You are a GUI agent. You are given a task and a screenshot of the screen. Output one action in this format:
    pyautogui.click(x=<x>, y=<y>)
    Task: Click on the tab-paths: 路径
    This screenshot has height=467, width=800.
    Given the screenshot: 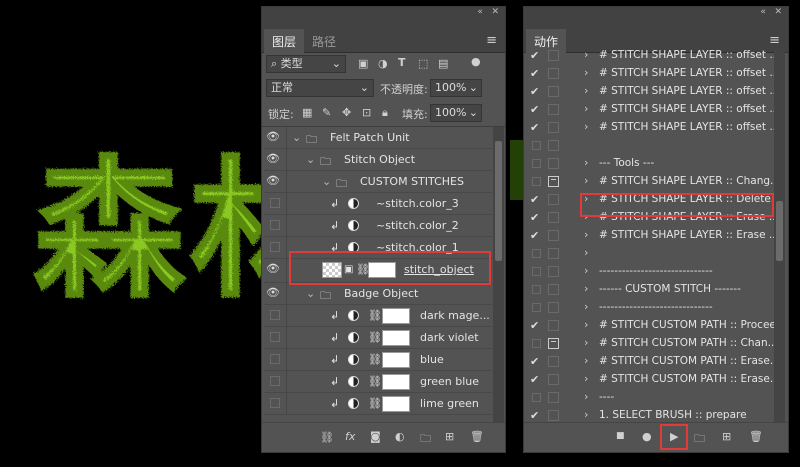 What is the action you would take?
    pyautogui.click(x=324, y=41)
    